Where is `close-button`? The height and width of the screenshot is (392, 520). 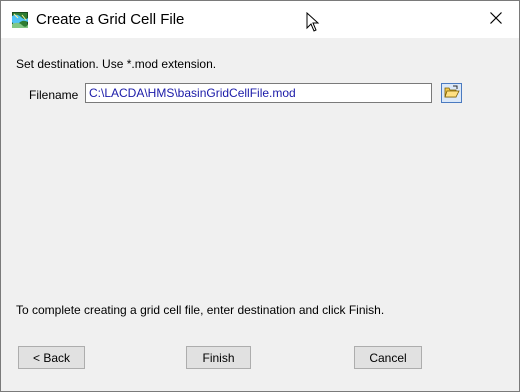
close-button is located at coordinates (496, 19).